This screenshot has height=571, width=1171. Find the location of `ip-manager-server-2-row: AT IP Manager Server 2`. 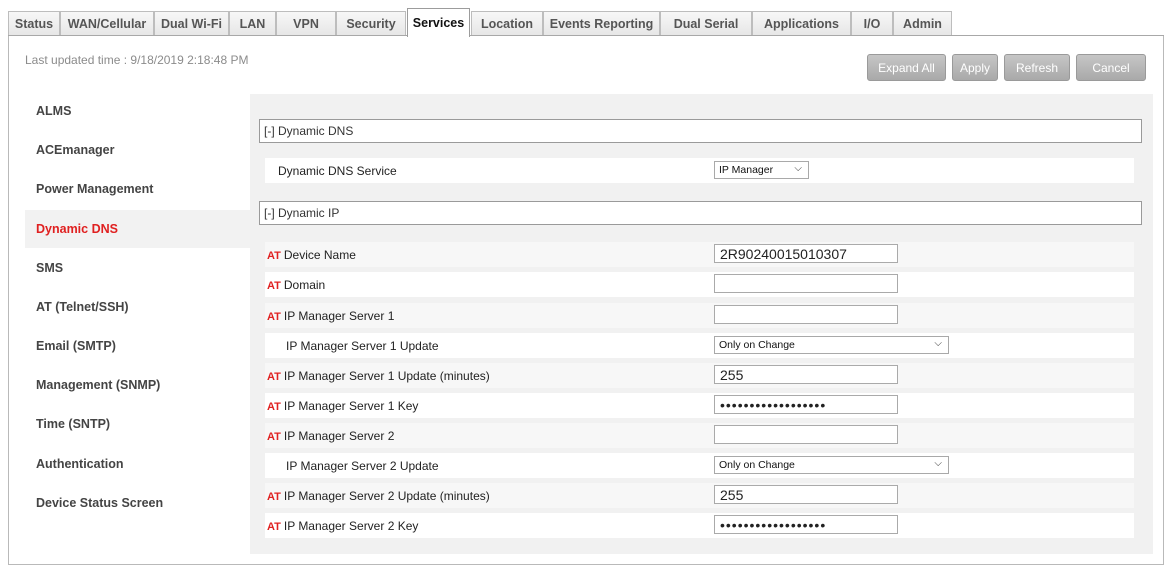

ip-manager-server-2-row: AT IP Manager Server 2 is located at coordinates (699, 435).